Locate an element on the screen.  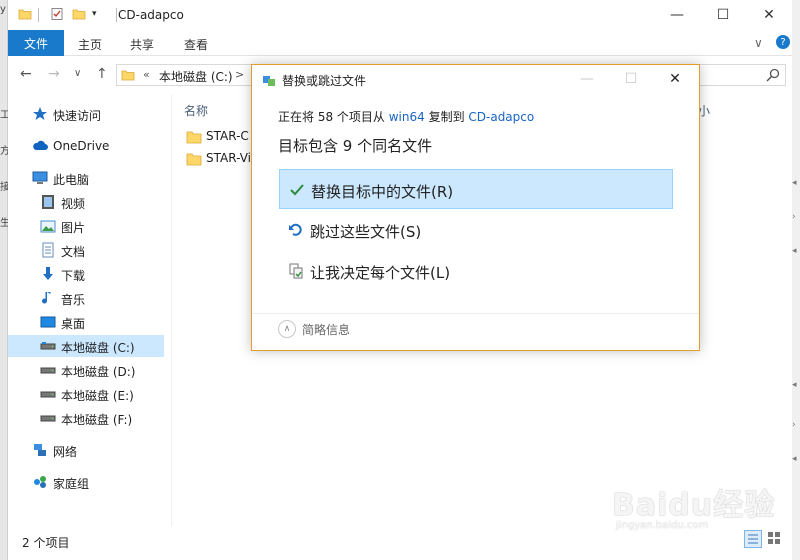
chevron-up-icon: ∧ is located at coordinates (287, 329).